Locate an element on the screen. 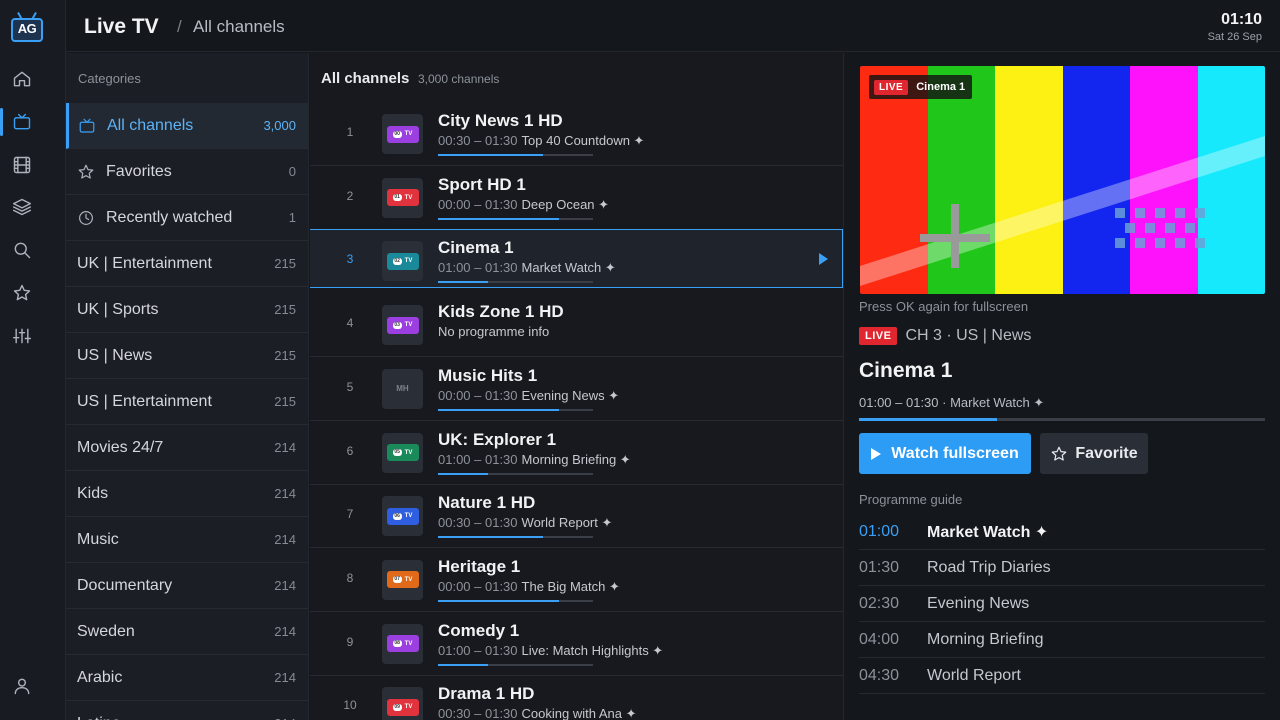 The height and width of the screenshot is (720, 1280). category-item: Recently watched 1 is located at coordinates (187, 218).